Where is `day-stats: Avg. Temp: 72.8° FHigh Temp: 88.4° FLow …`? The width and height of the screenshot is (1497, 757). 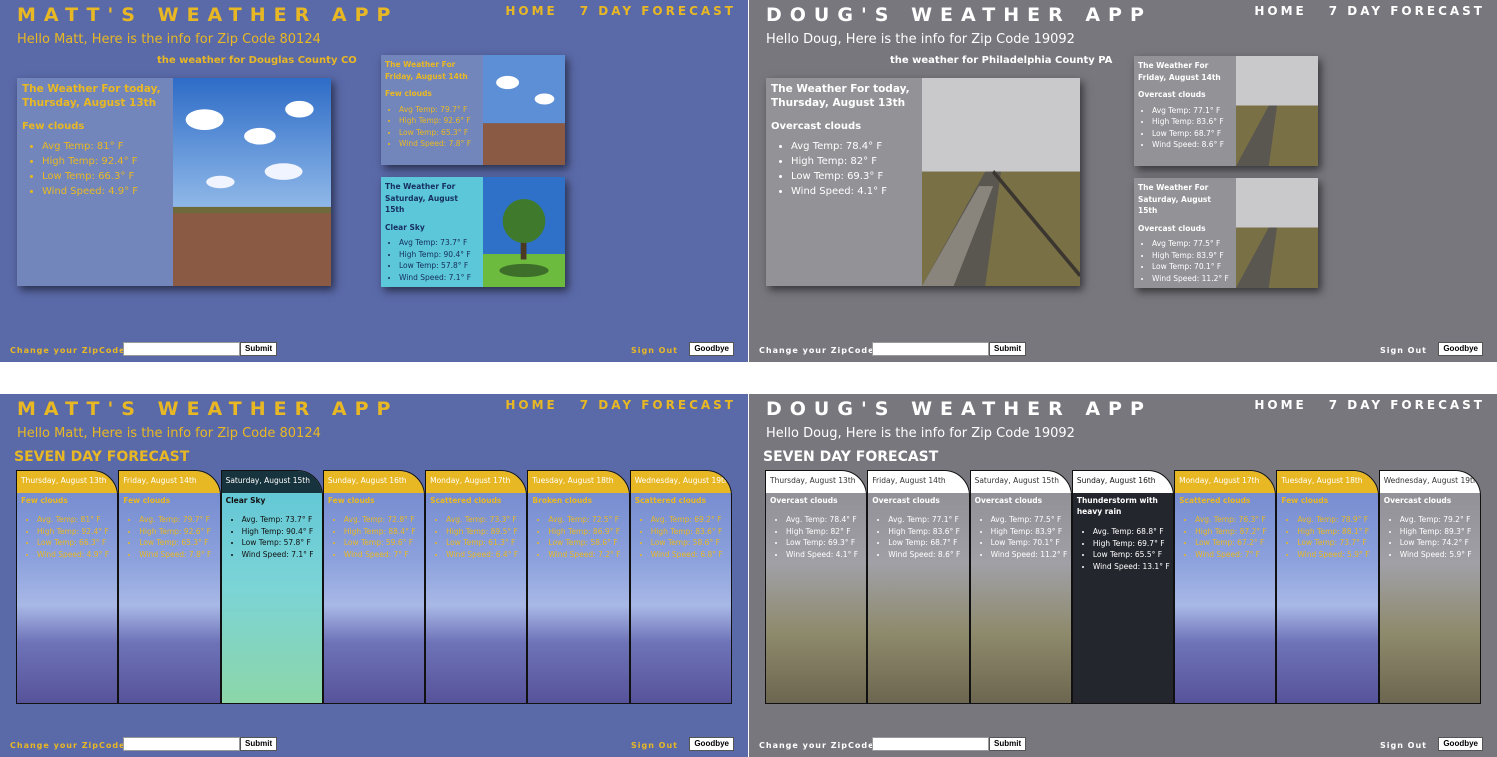 day-stats: Avg. Temp: 72.8° FHigh Temp: 88.4° FLow … is located at coordinates (380, 537).